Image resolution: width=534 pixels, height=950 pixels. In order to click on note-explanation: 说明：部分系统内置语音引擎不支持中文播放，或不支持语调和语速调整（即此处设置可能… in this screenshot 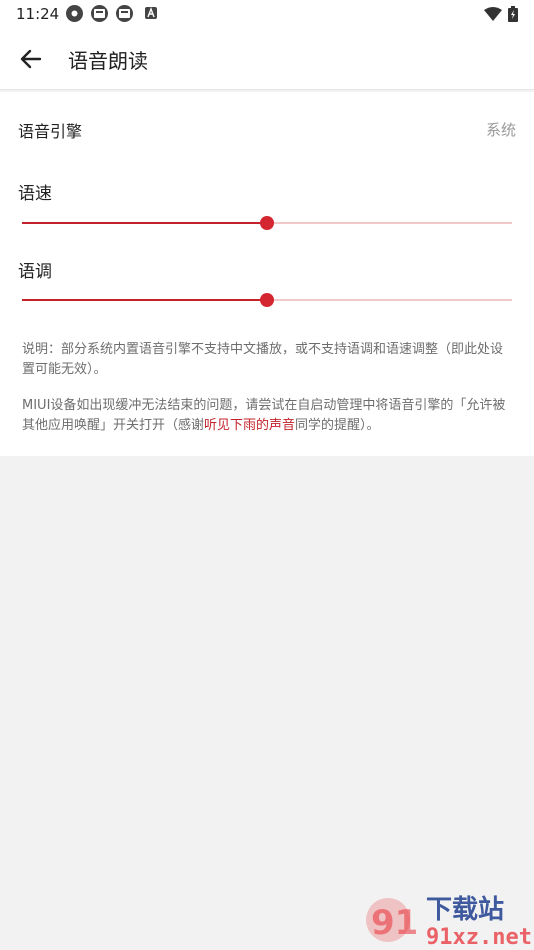, I will do `click(263, 359)`.